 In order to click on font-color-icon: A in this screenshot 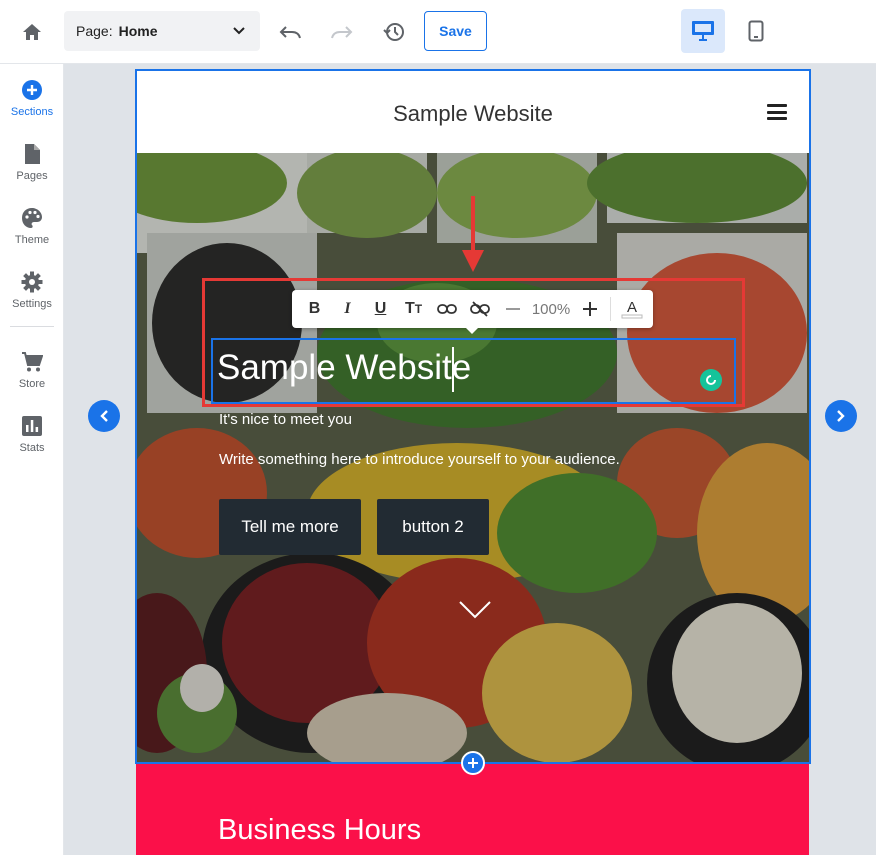, I will do `click(631, 309)`.